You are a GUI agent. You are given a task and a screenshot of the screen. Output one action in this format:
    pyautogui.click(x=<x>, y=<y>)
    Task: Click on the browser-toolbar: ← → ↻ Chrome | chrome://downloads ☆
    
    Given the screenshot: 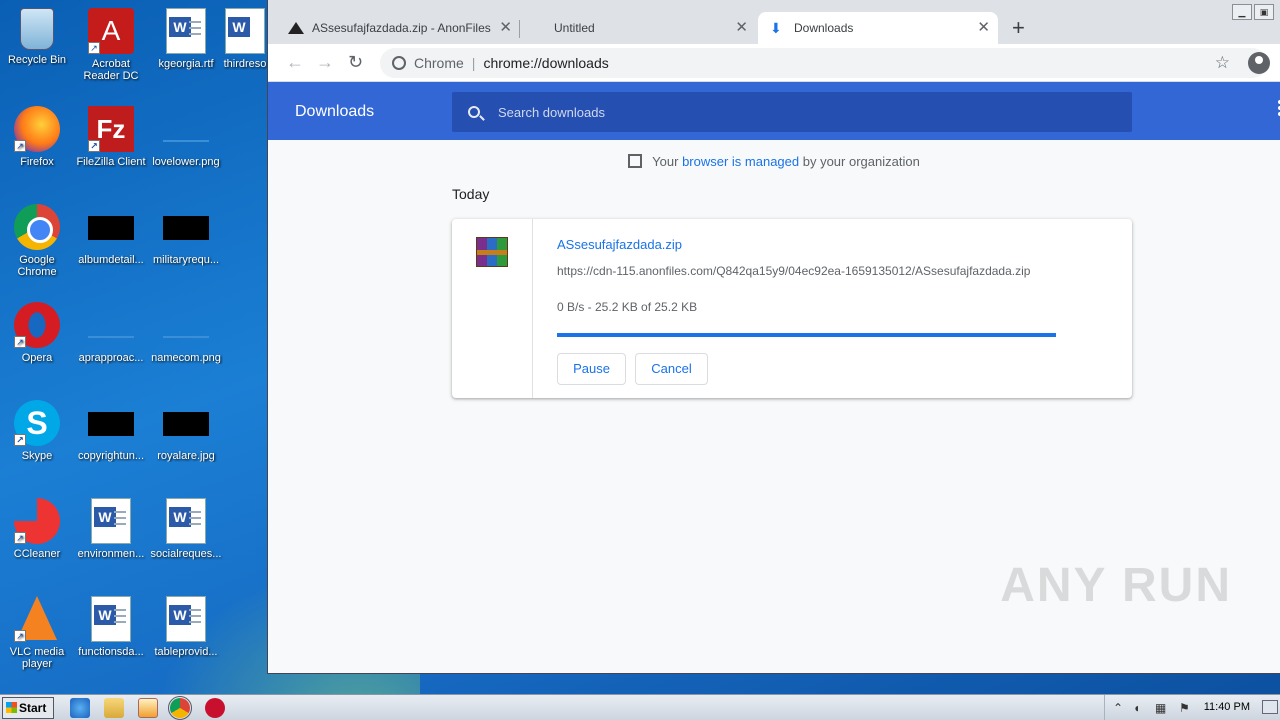 What is the action you would take?
    pyautogui.click(x=774, y=63)
    